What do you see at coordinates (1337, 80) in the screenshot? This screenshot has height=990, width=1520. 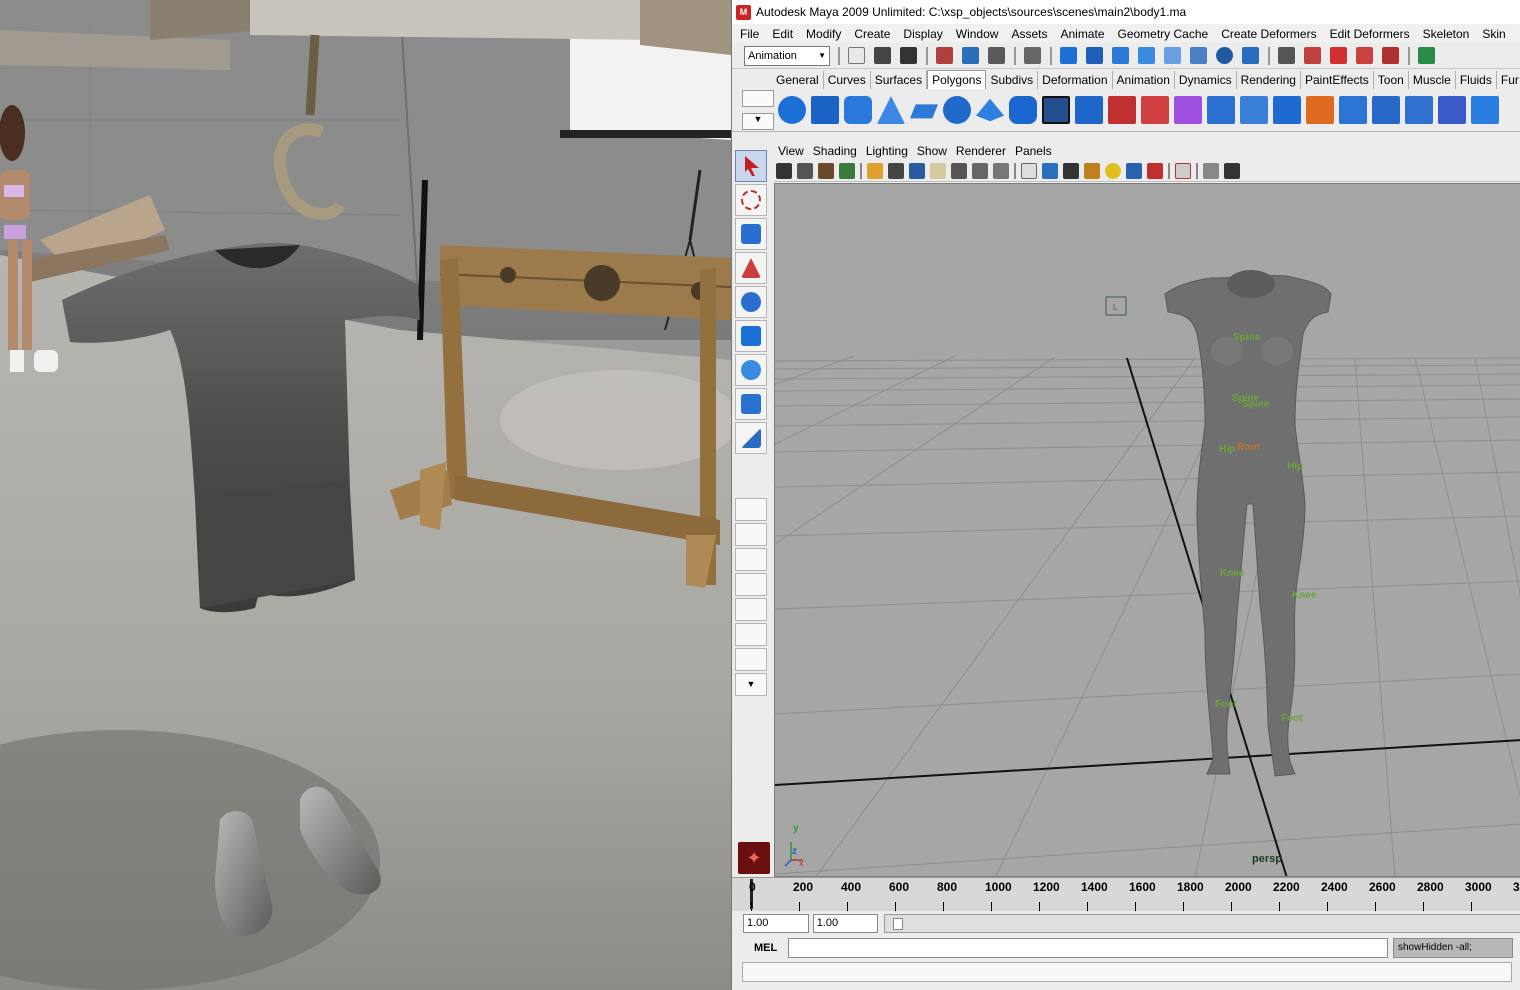 I see `tab-painteffects: PaintEffects` at bounding box center [1337, 80].